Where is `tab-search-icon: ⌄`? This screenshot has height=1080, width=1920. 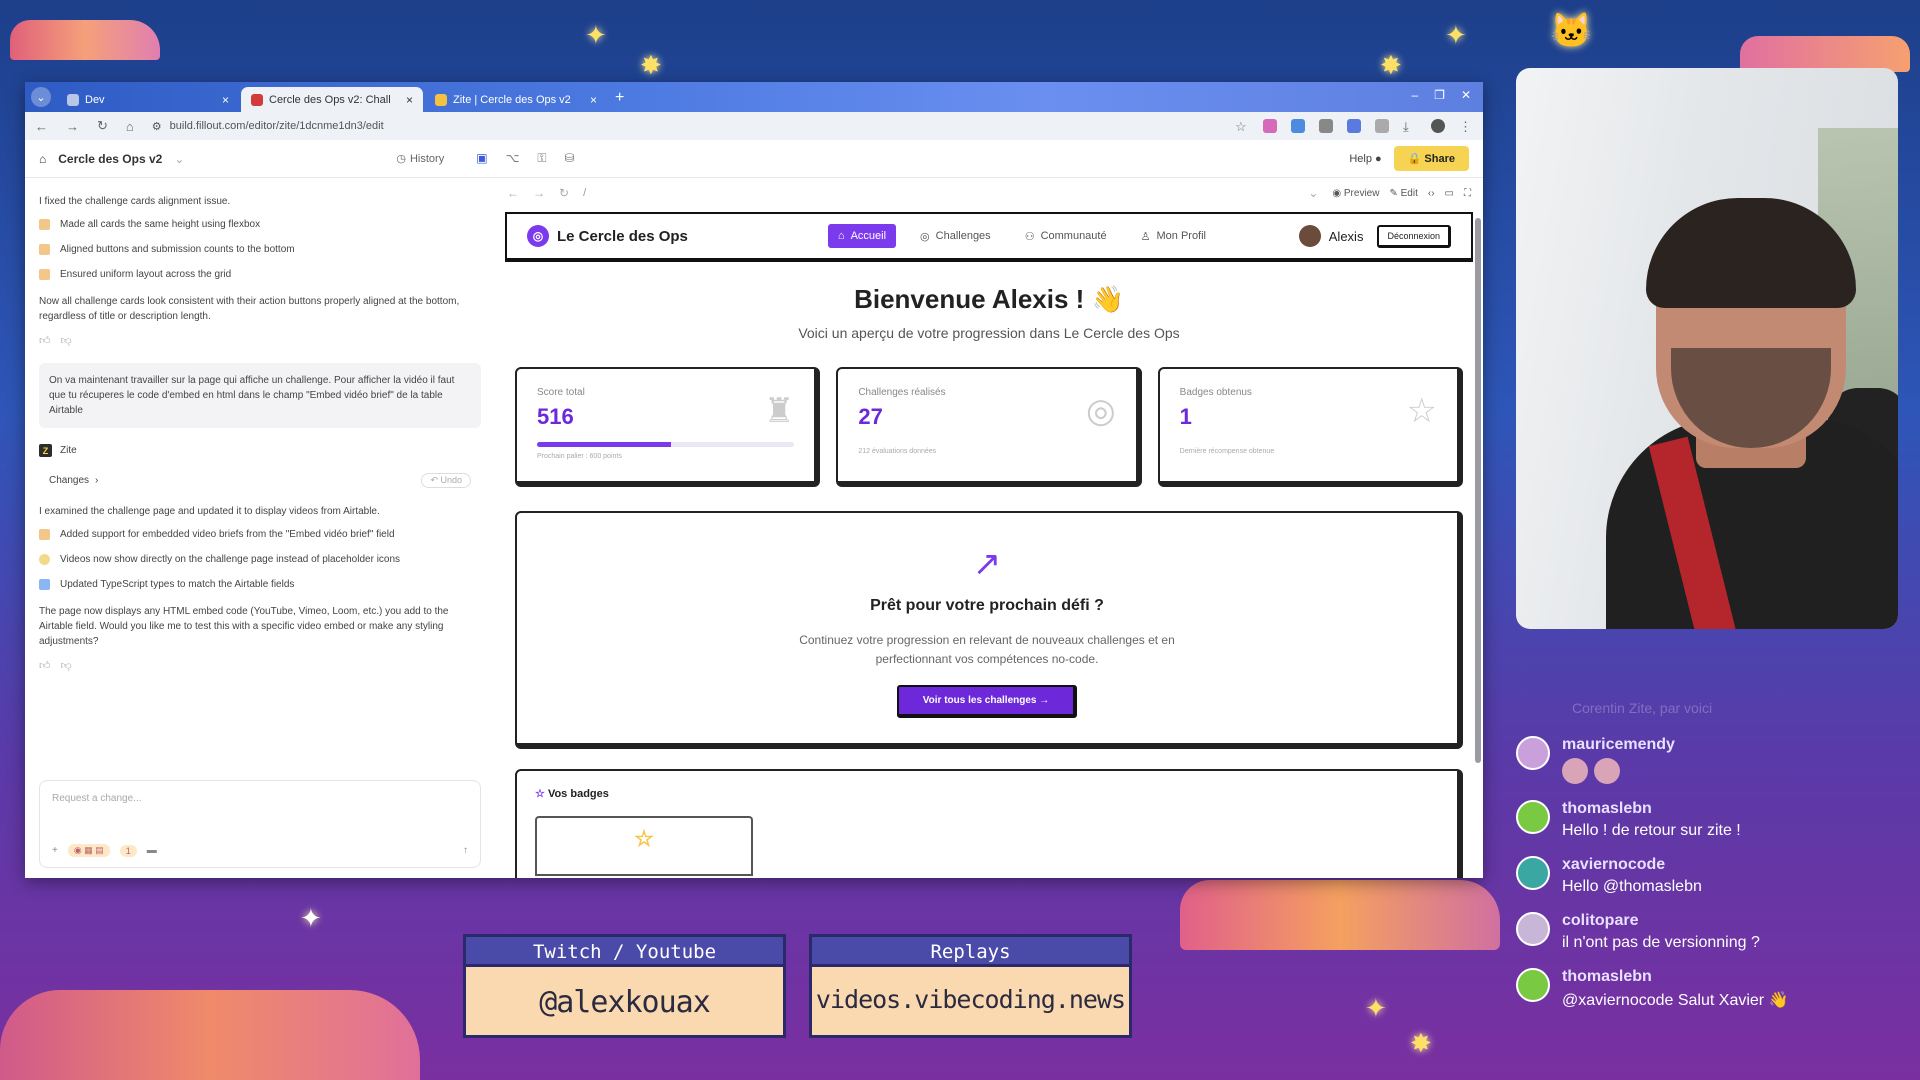 tab-search-icon: ⌄ is located at coordinates (41, 97).